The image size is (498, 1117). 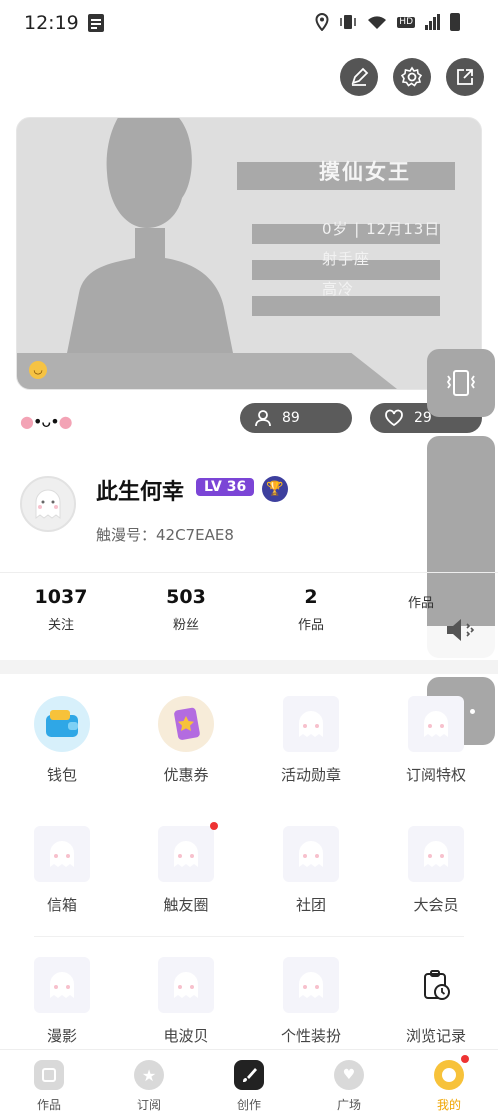 What do you see at coordinates (311, 740) in the screenshot?
I see `grid-badges: 活动勋章` at bounding box center [311, 740].